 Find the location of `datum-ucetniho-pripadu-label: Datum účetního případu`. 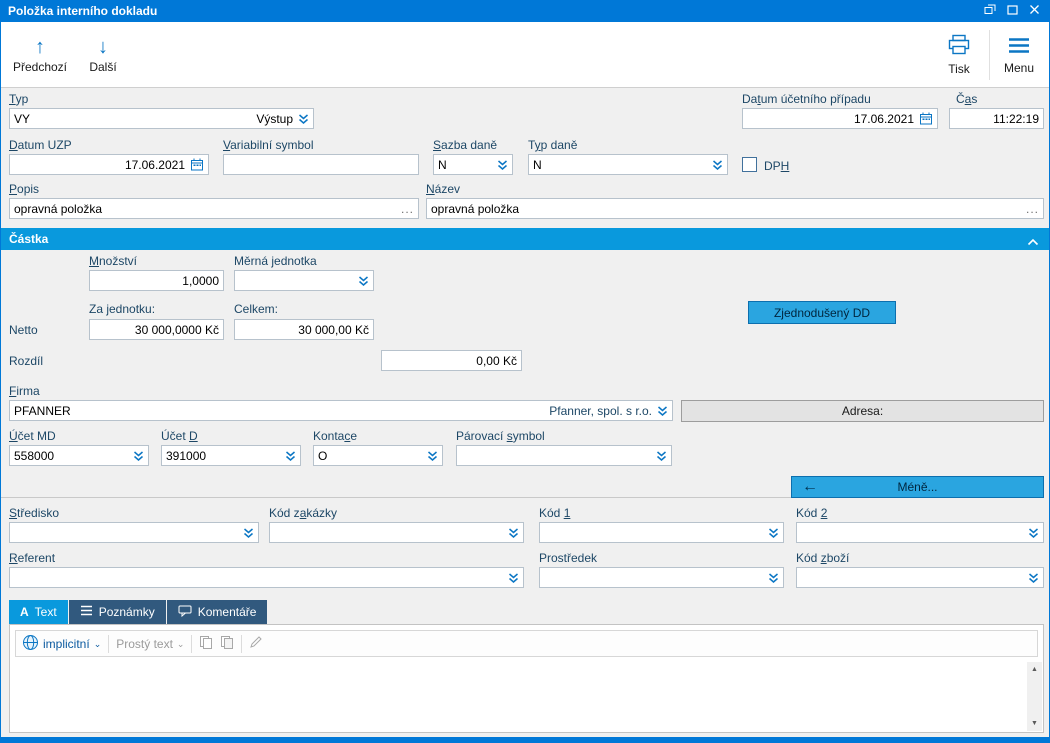

datum-ucetniho-pripadu-label: Datum účetního případu is located at coordinates (806, 99).